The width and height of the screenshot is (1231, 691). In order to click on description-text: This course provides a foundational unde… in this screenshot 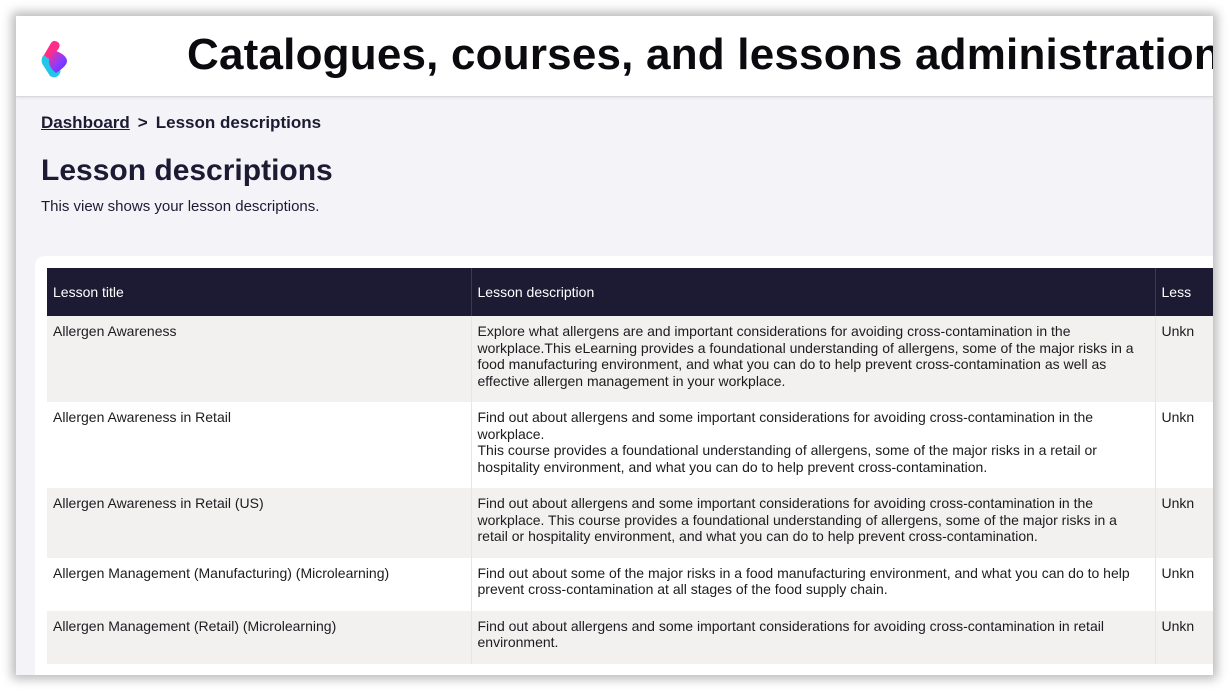, I will do `click(787, 458)`.